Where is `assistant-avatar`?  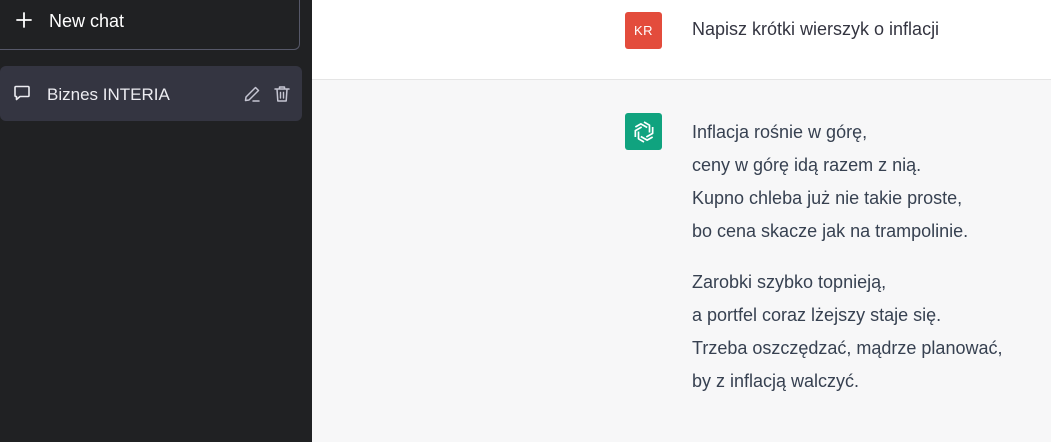
assistant-avatar is located at coordinates (643, 131).